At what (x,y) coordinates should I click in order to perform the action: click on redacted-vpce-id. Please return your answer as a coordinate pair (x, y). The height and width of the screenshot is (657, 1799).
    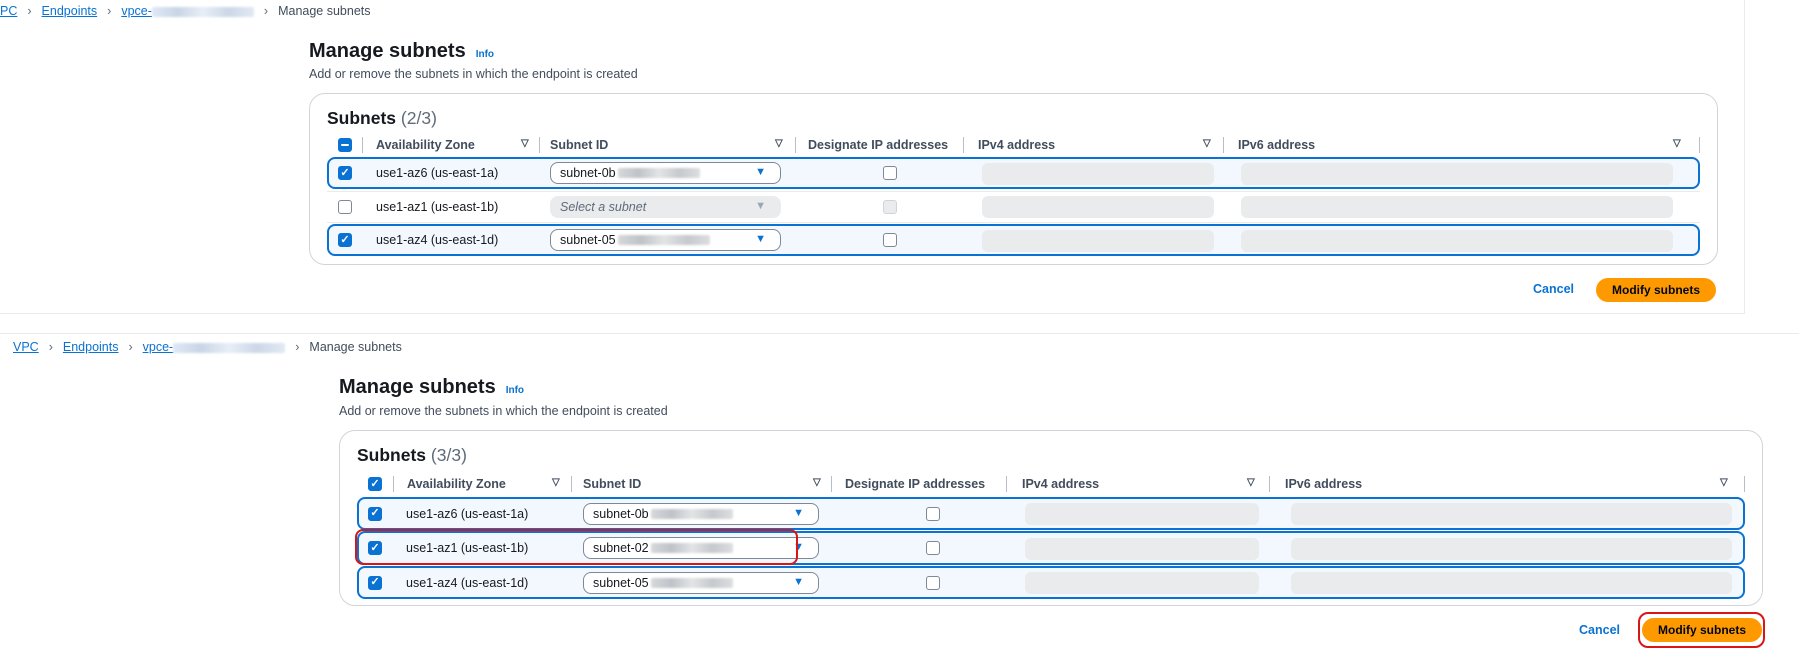
    Looking at the image, I should click on (229, 347).